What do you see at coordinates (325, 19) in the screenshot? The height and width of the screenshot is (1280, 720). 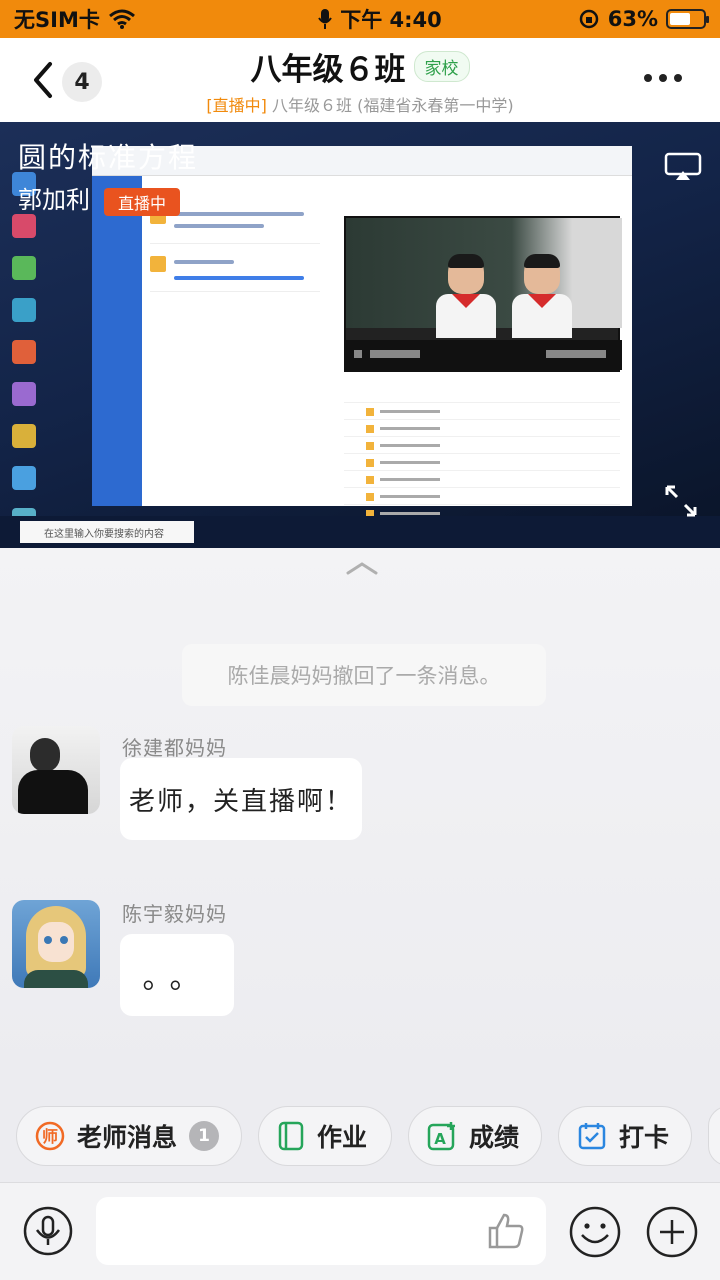 I see `microphone-icon` at bounding box center [325, 19].